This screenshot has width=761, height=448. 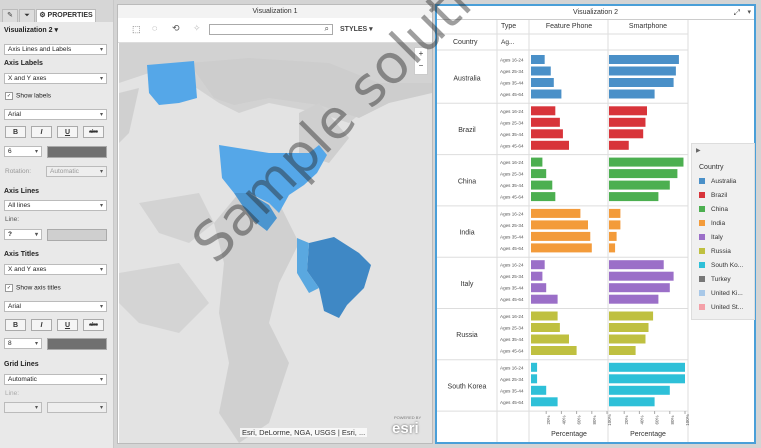 What do you see at coordinates (721, 279) in the screenshot?
I see `legend-label: Turkey` at bounding box center [721, 279].